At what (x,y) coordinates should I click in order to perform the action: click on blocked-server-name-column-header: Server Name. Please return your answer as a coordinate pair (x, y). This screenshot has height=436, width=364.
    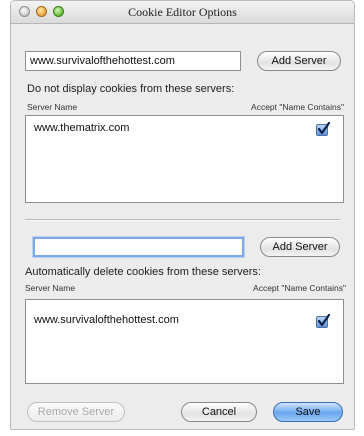
    Looking at the image, I should click on (52, 107).